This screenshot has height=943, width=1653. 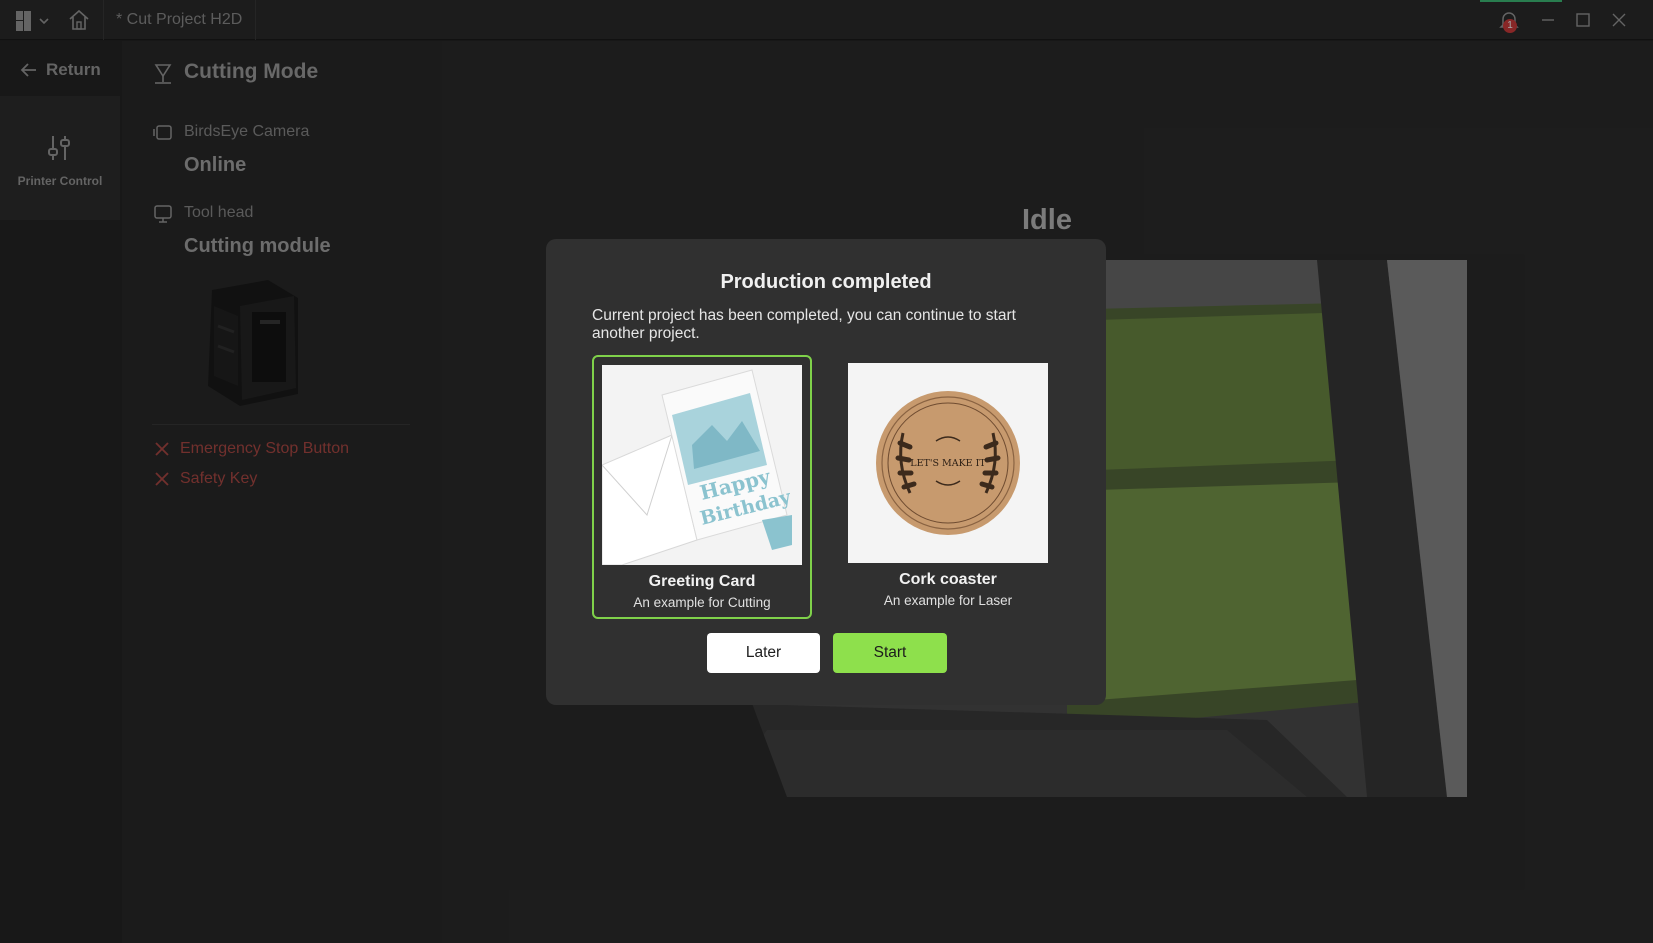 I want to click on start-button: Start, so click(x=890, y=653).